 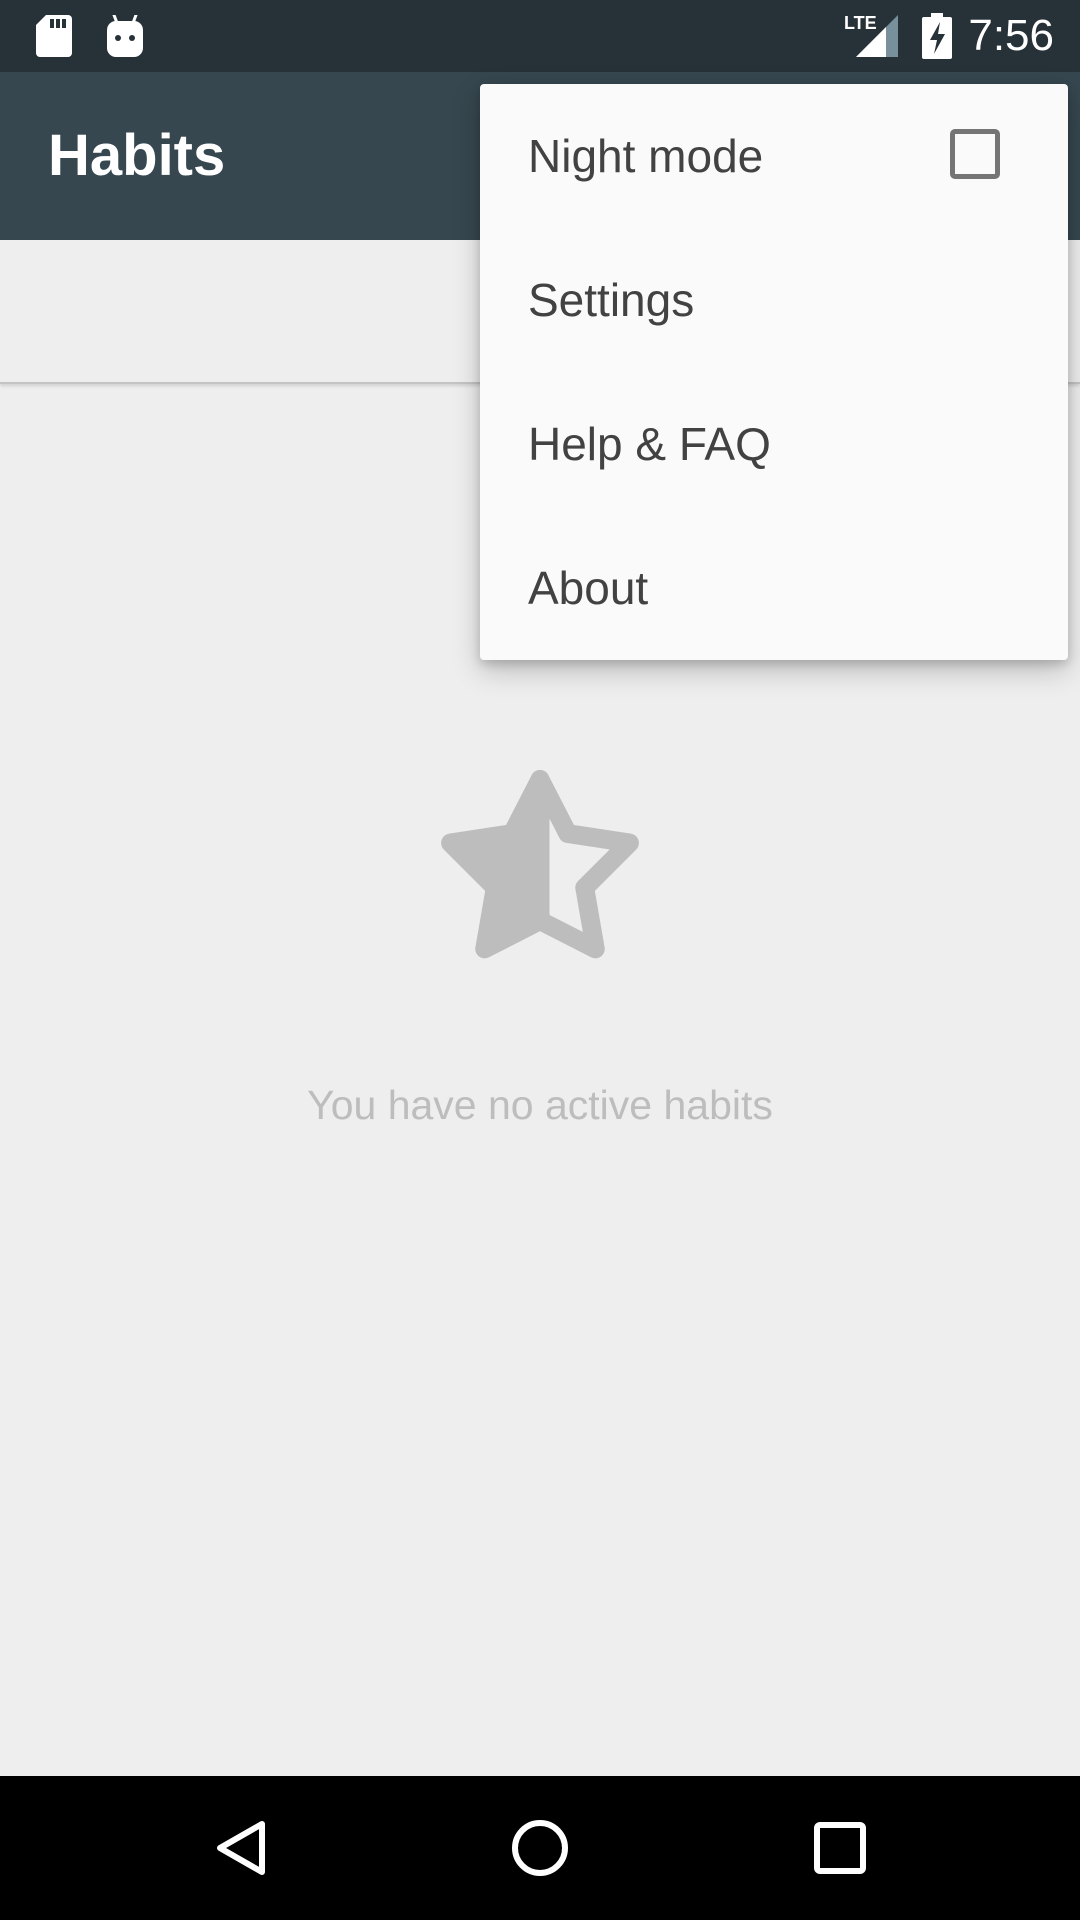 What do you see at coordinates (540, 864) in the screenshot?
I see `star-half-icon` at bounding box center [540, 864].